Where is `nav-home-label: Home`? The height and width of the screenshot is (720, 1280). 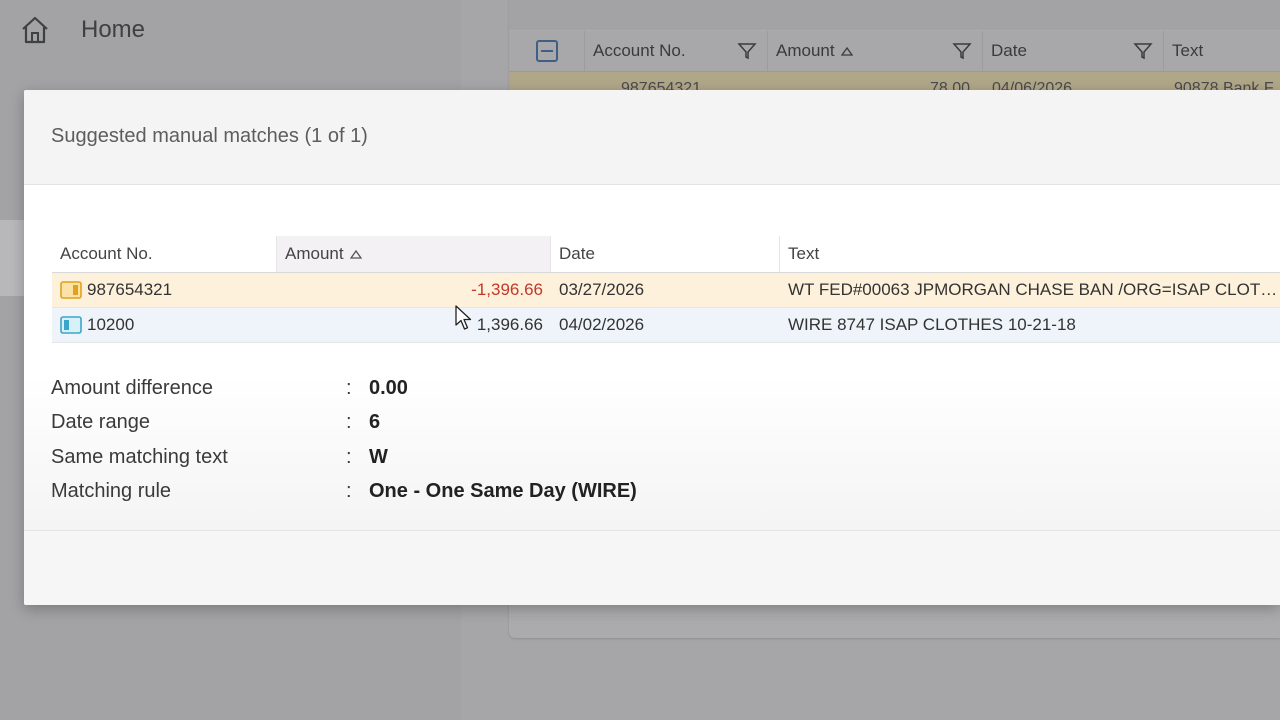
nav-home-label: Home is located at coordinates (113, 29).